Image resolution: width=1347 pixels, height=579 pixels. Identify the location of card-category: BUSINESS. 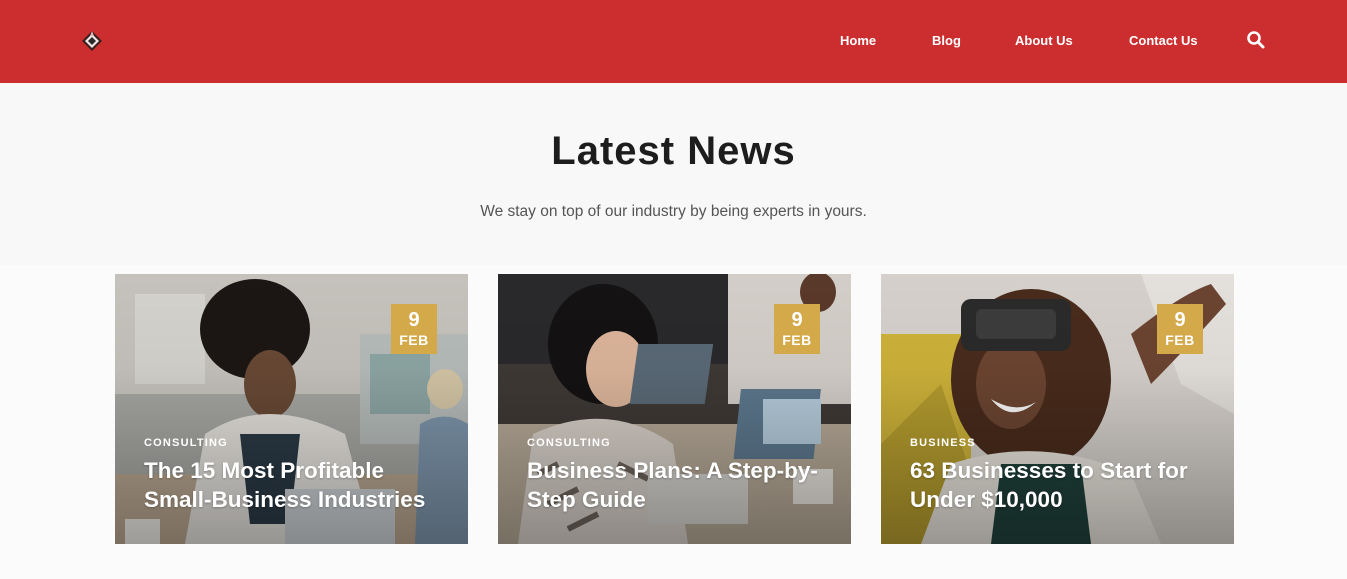
(1057, 443).